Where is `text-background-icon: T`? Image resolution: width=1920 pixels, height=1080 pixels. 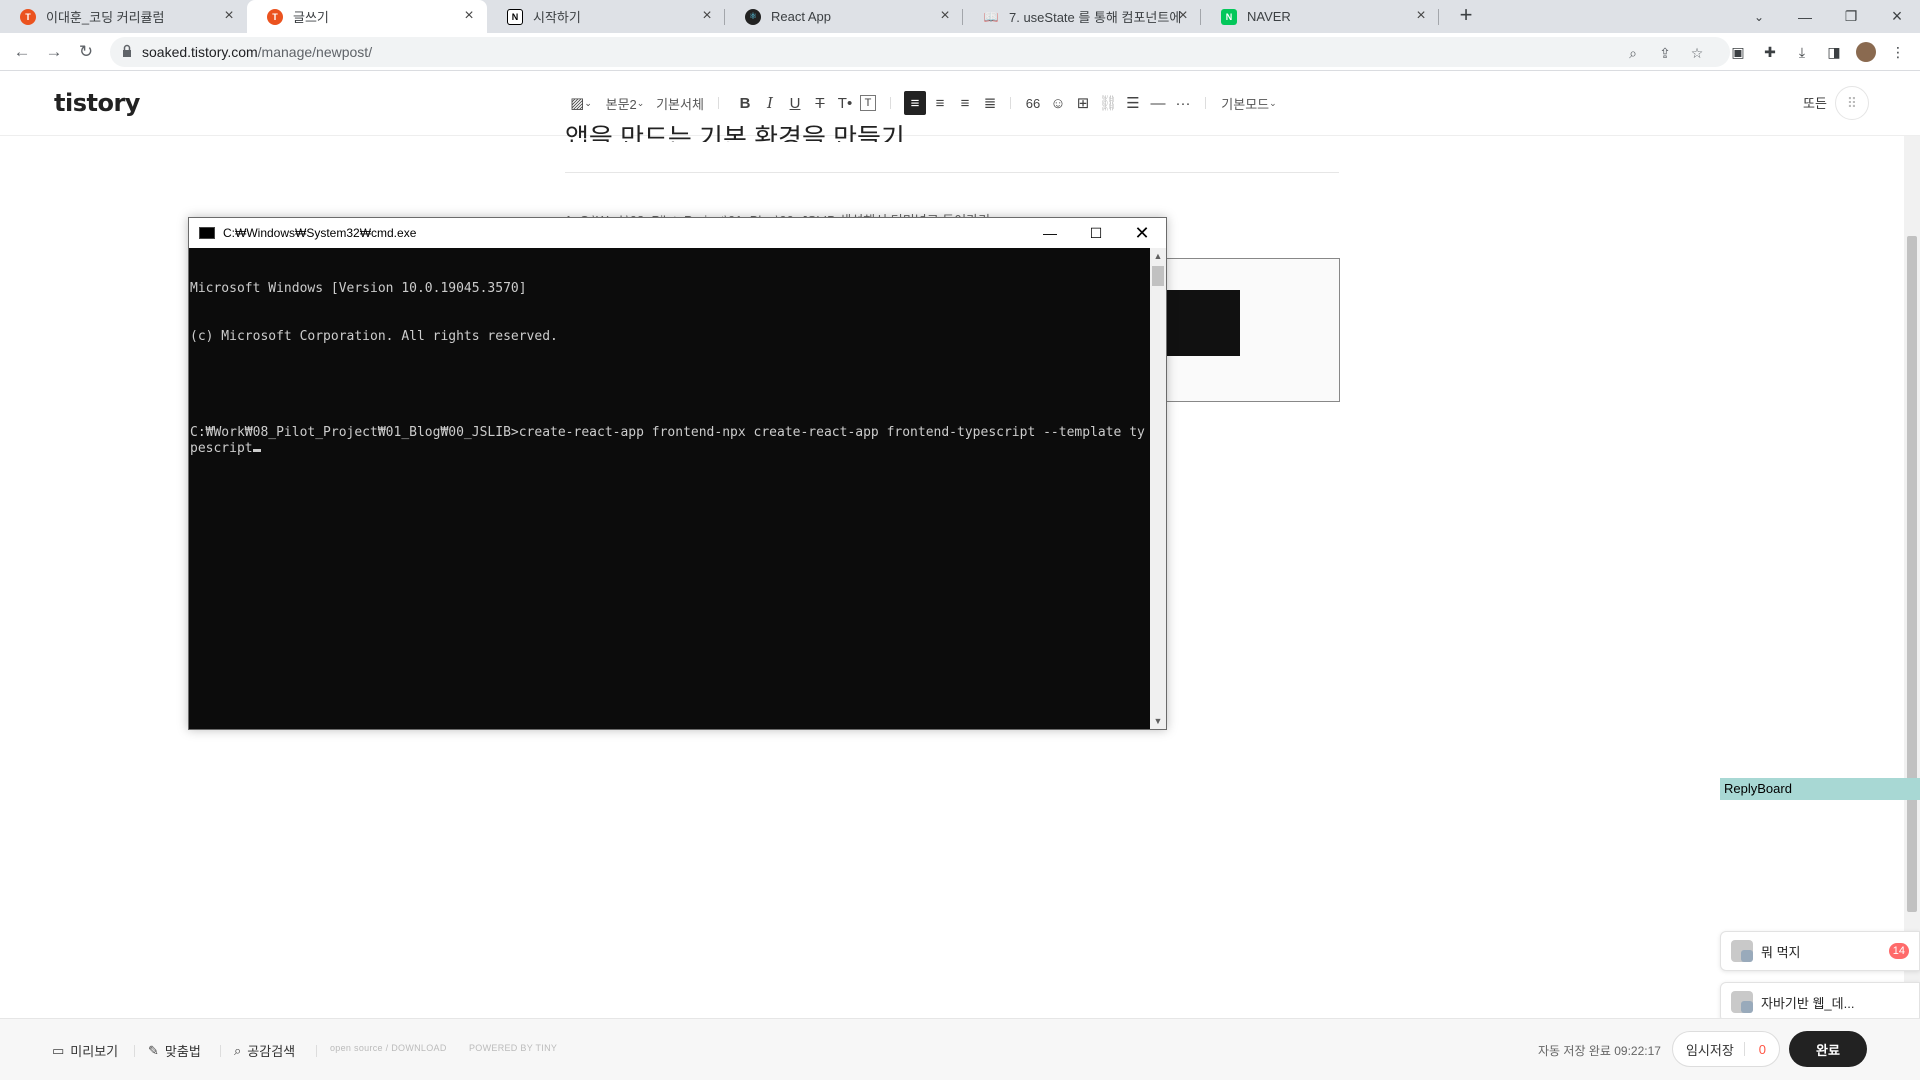 text-background-icon: T is located at coordinates (868, 103).